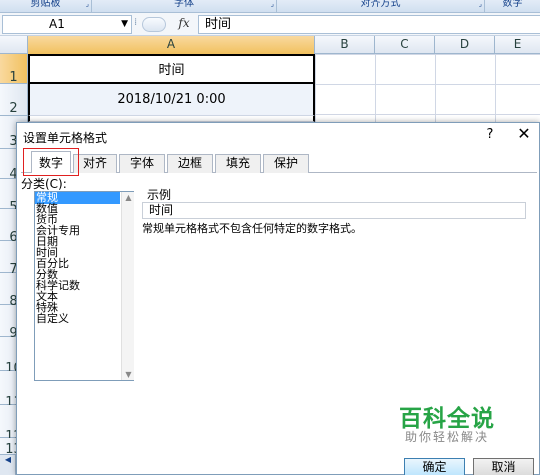 This screenshot has height=475, width=540. I want to click on sample-preview: 时间, so click(334, 210).